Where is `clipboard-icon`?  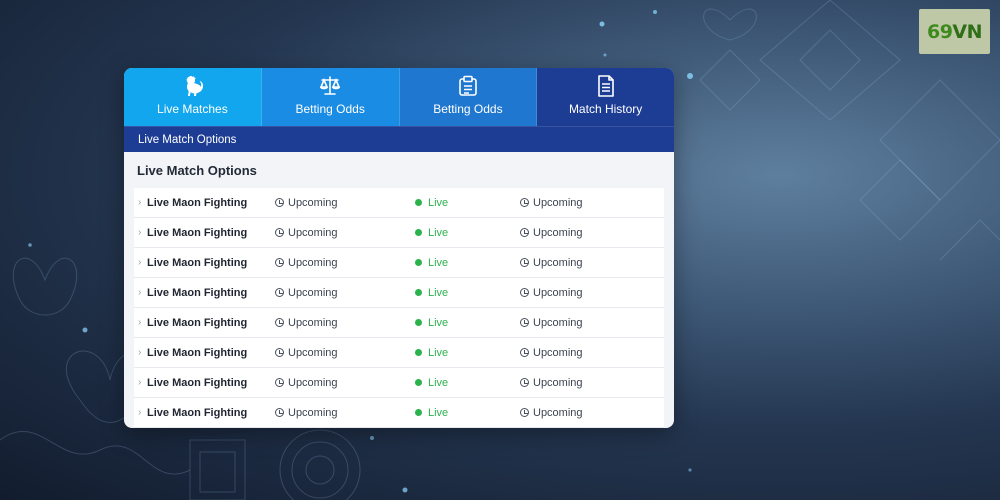
clipboard-icon is located at coordinates (468, 86).